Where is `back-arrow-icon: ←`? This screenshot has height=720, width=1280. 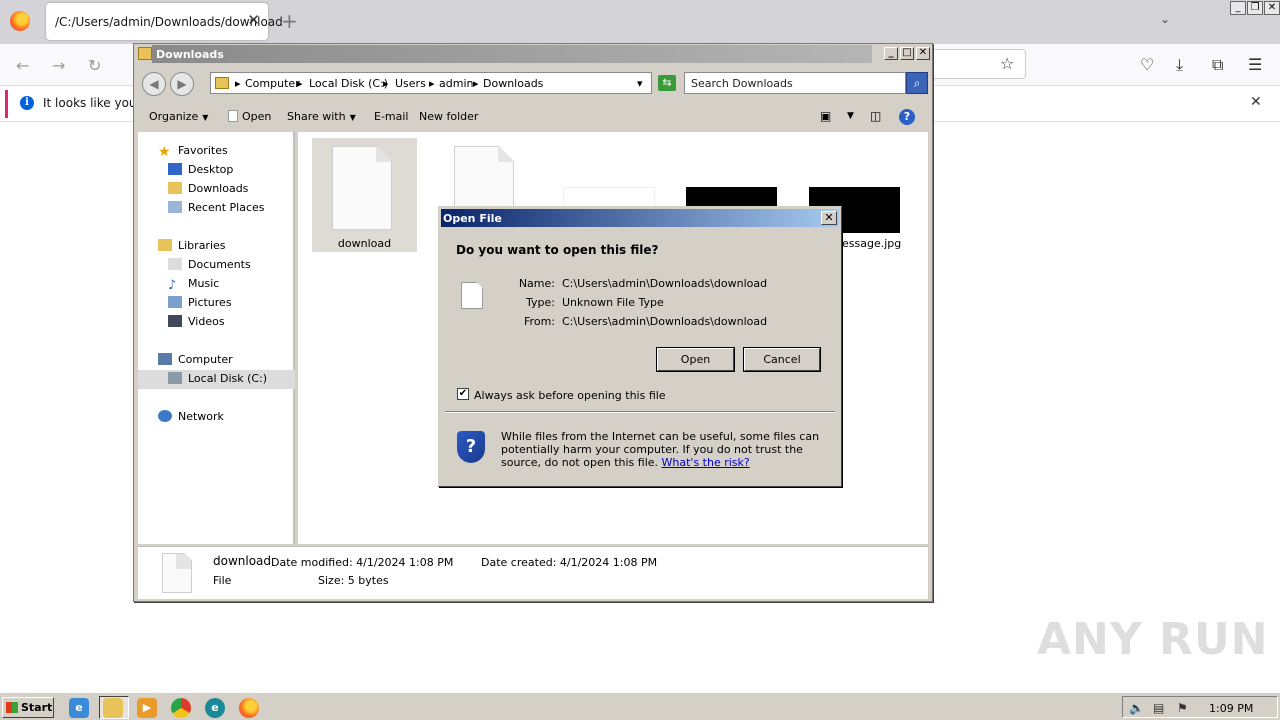 back-arrow-icon: ← is located at coordinates (22, 65).